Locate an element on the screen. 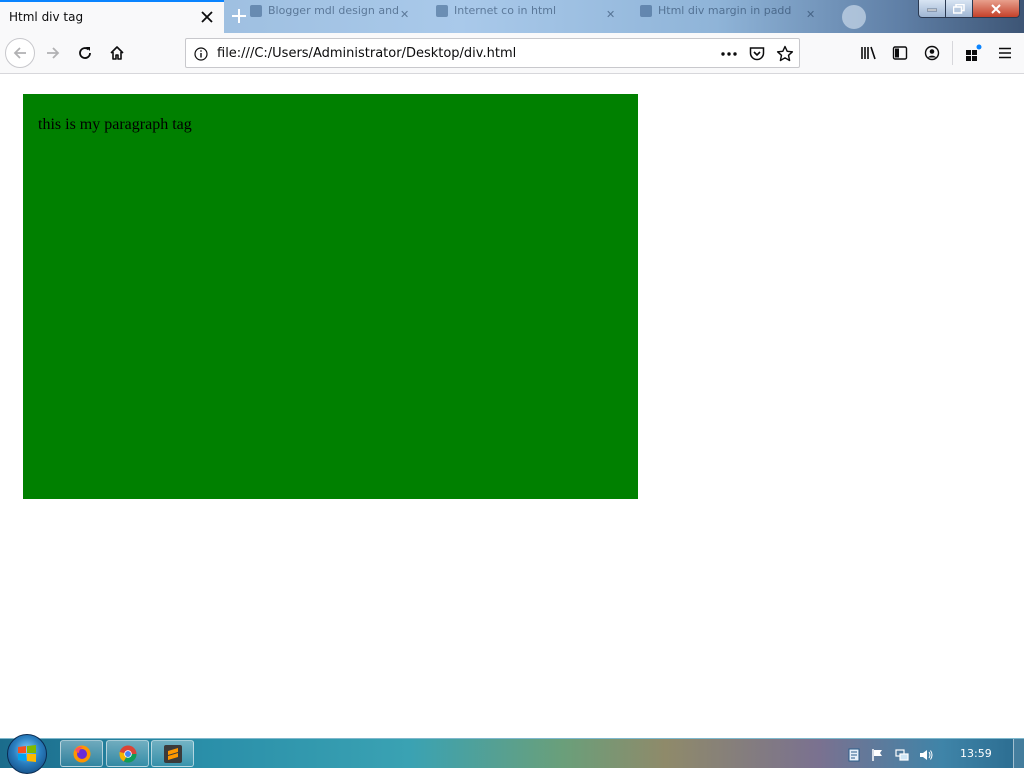 The width and height of the screenshot is (1024, 774). reload-button is located at coordinates (85, 53).